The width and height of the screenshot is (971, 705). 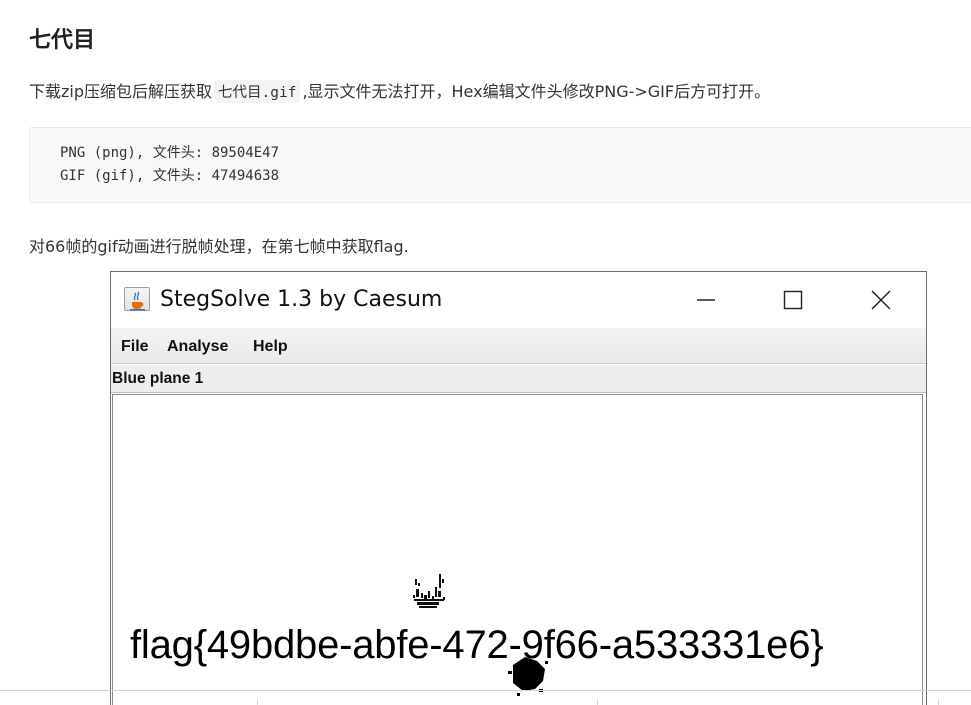 I want to click on noise-speckle-top, so click(x=429, y=591).